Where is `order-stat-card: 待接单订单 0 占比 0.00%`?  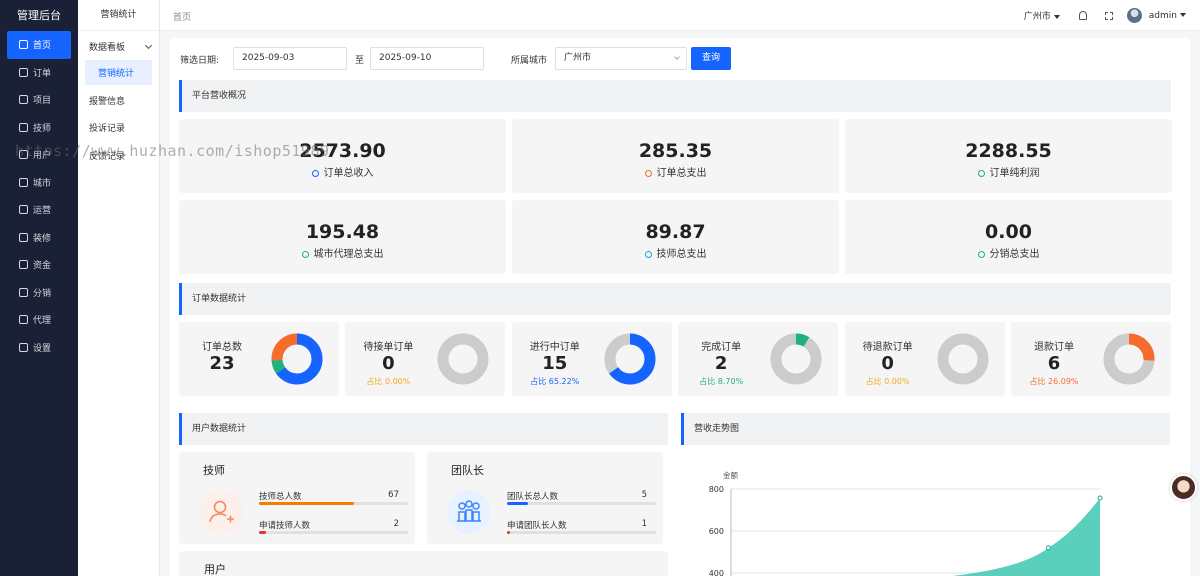 order-stat-card: 待接单订单 0 占比 0.00% is located at coordinates (425, 359).